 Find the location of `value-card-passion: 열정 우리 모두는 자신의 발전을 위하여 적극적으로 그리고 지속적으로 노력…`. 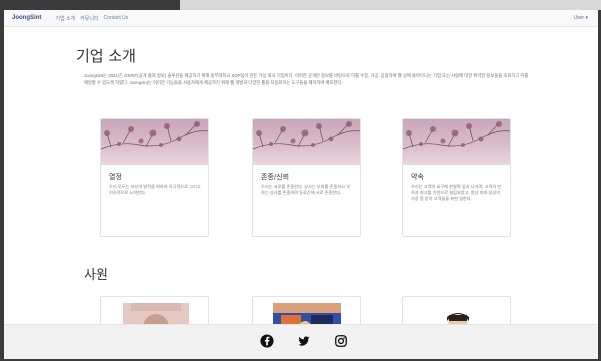

value-card-passion: 열정 우리 모두는 자신의 발전을 위하여 적극적으로 그리고 지속적으로 노력… is located at coordinates (154, 177).